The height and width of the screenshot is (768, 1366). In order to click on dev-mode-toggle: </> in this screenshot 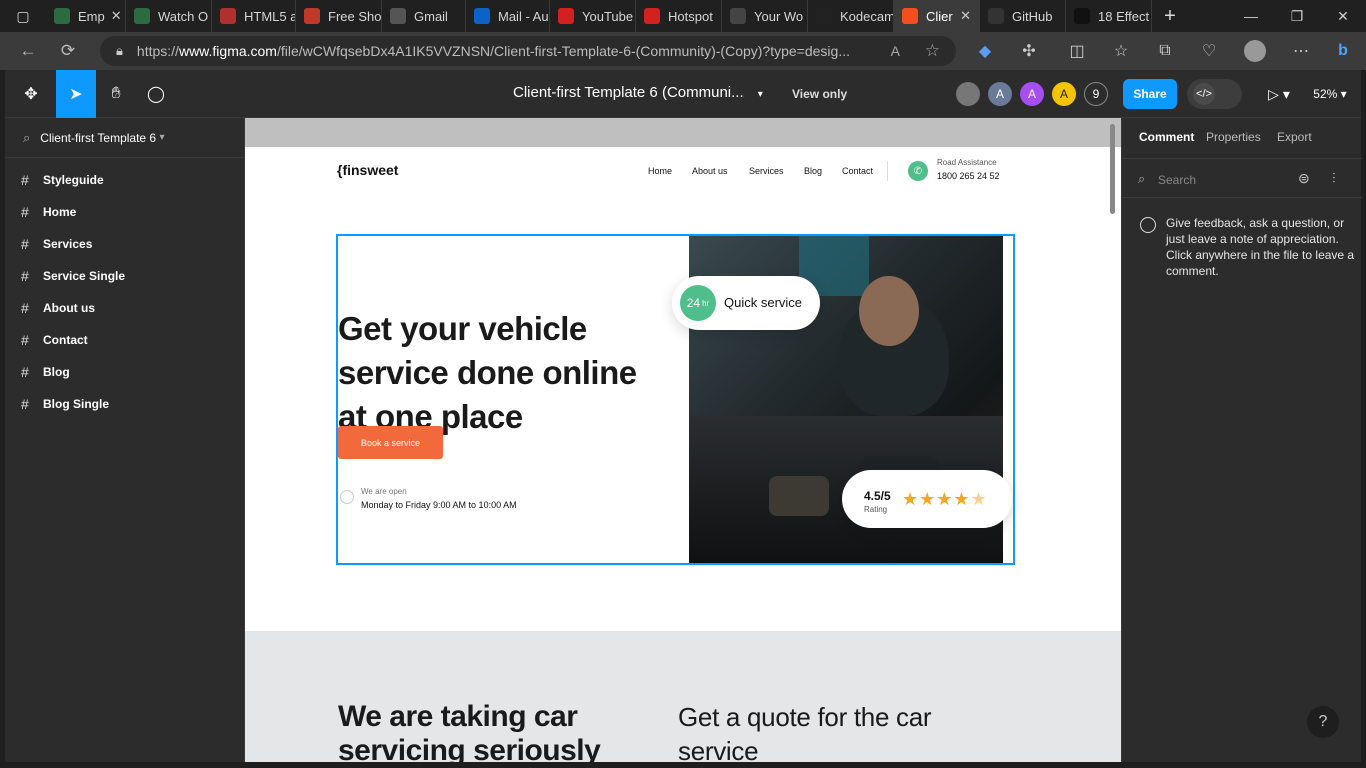, I will do `click(1214, 94)`.